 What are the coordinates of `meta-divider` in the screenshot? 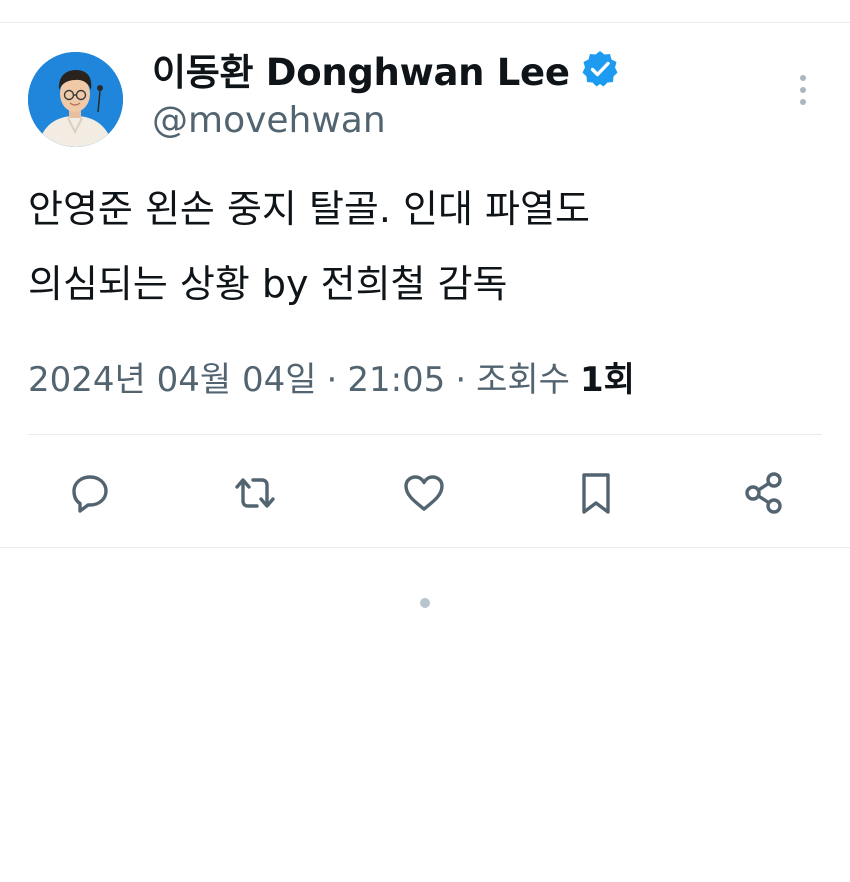 It's located at (425, 434).